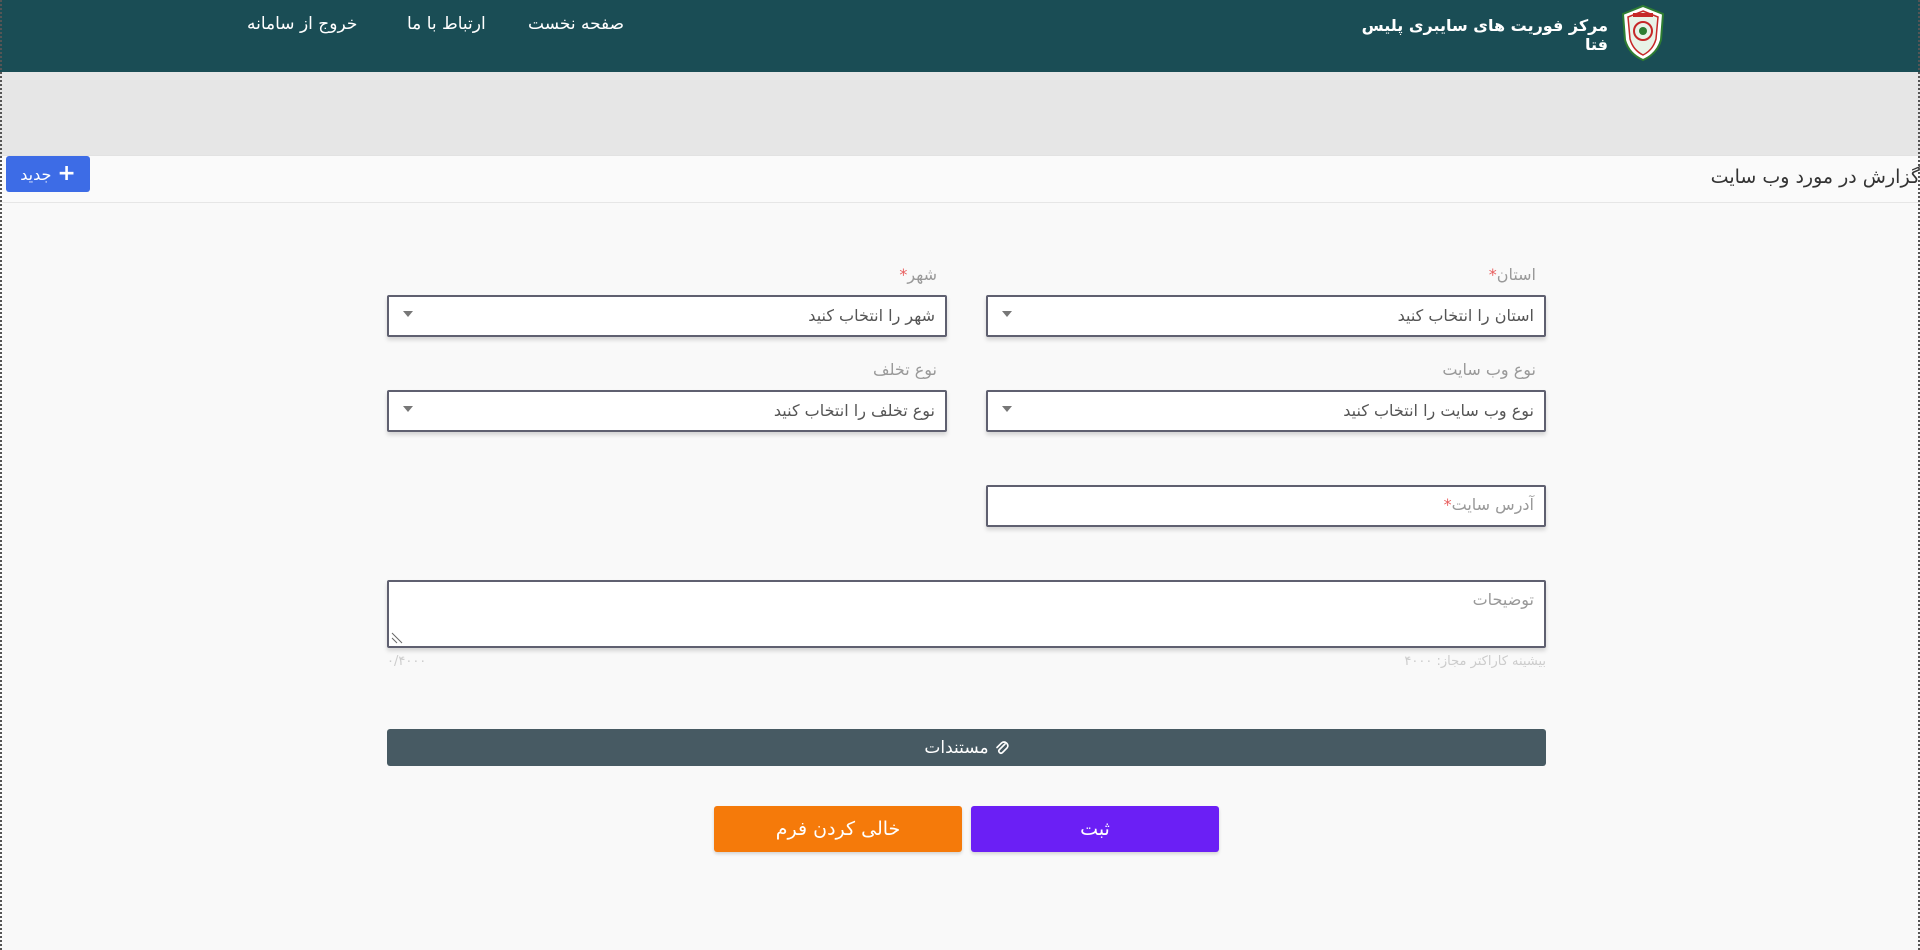 This screenshot has width=1920, height=950. Describe the element at coordinates (1002, 747) in the screenshot. I see `paperclip-icon` at that location.